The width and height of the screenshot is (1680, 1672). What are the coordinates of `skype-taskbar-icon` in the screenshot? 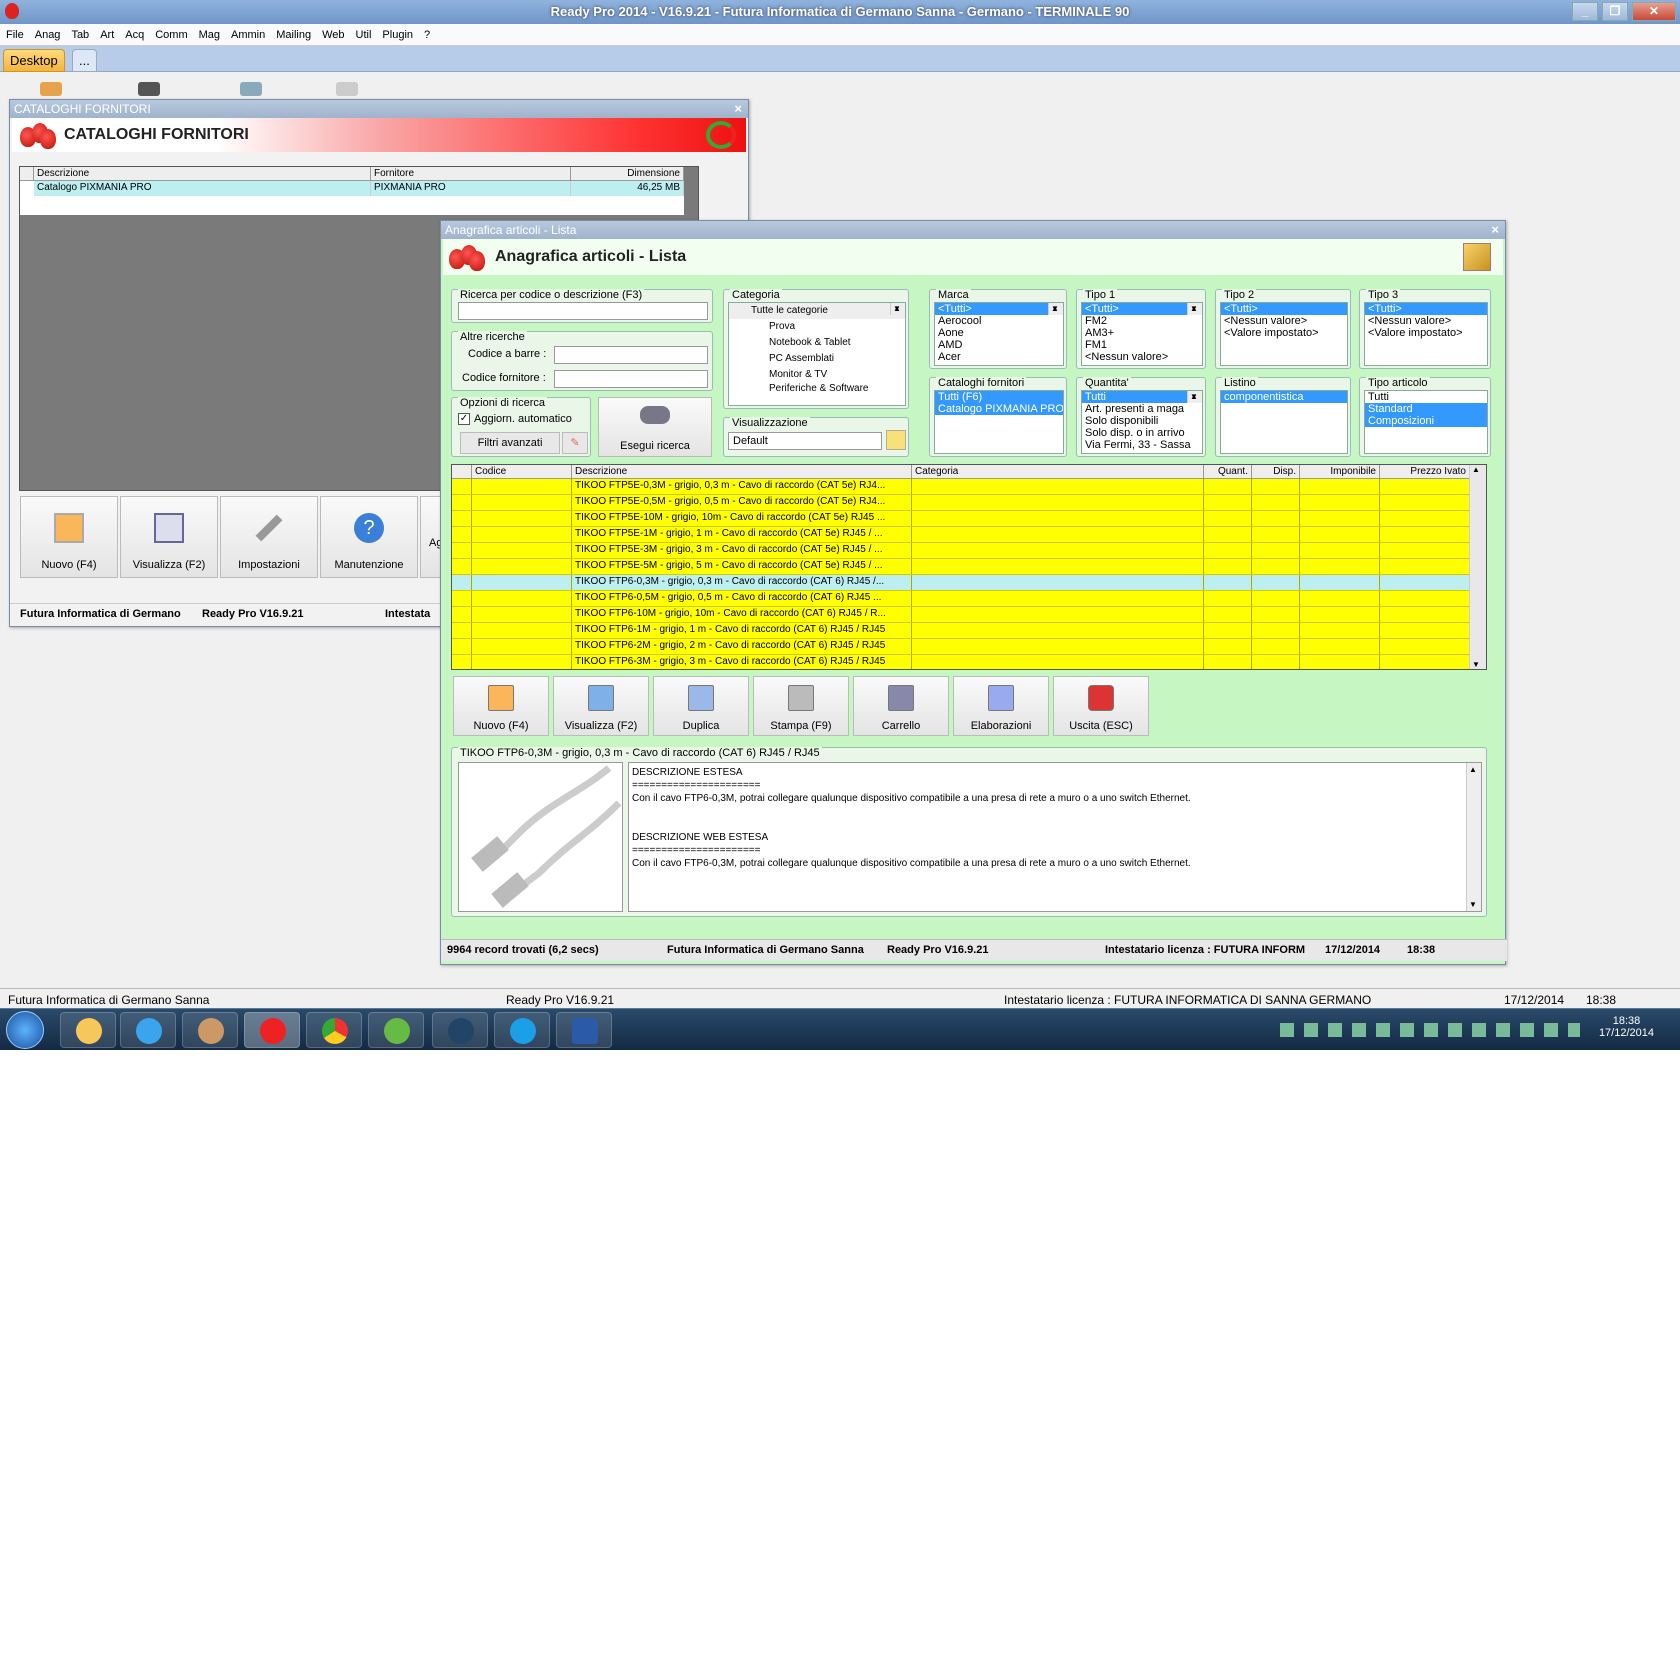 It's located at (522, 1030).